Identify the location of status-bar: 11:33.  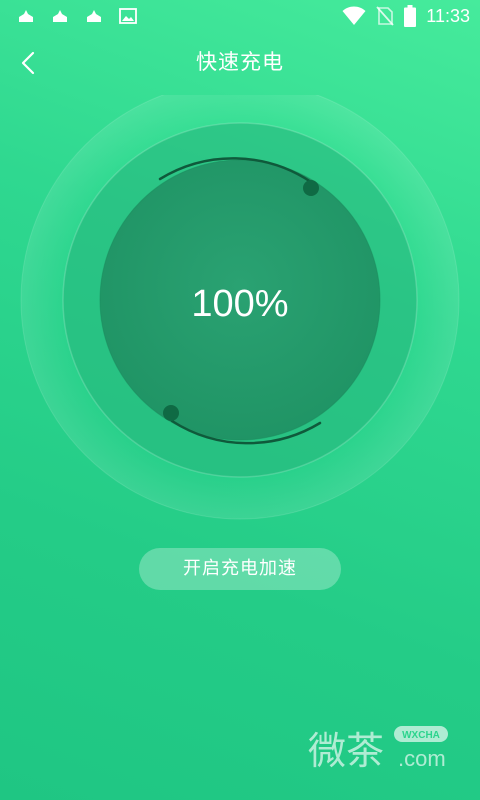
(240, 16).